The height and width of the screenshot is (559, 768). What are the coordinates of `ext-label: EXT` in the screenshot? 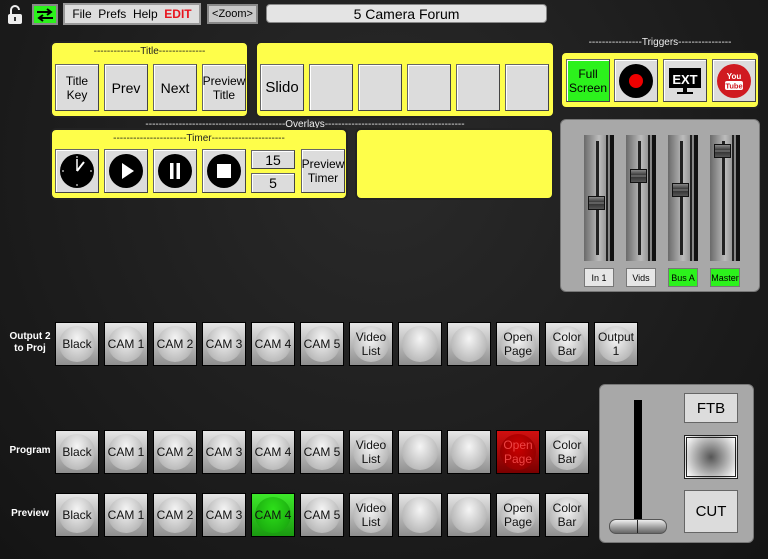 It's located at (684, 79).